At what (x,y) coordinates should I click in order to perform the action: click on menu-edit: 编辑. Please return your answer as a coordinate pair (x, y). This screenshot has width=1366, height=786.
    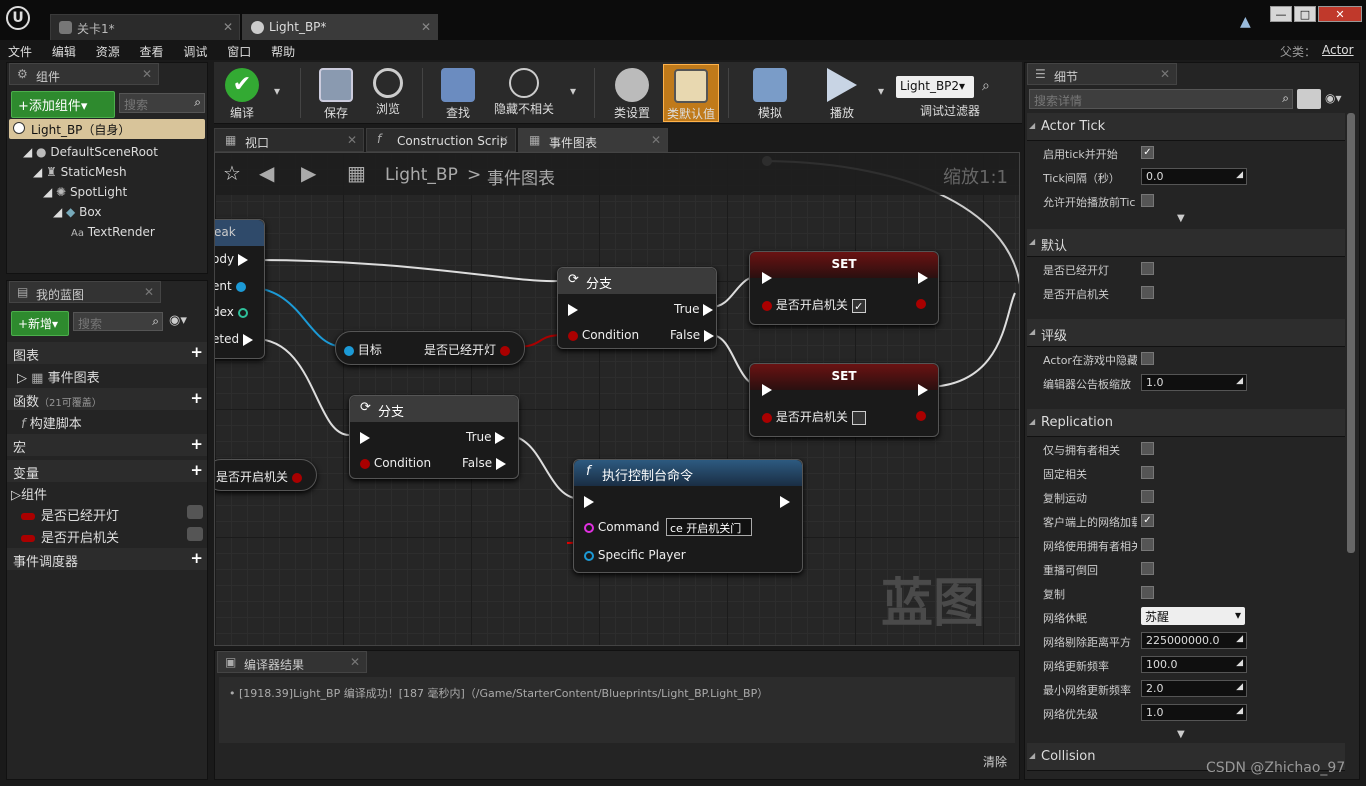
    Looking at the image, I should click on (64, 50).